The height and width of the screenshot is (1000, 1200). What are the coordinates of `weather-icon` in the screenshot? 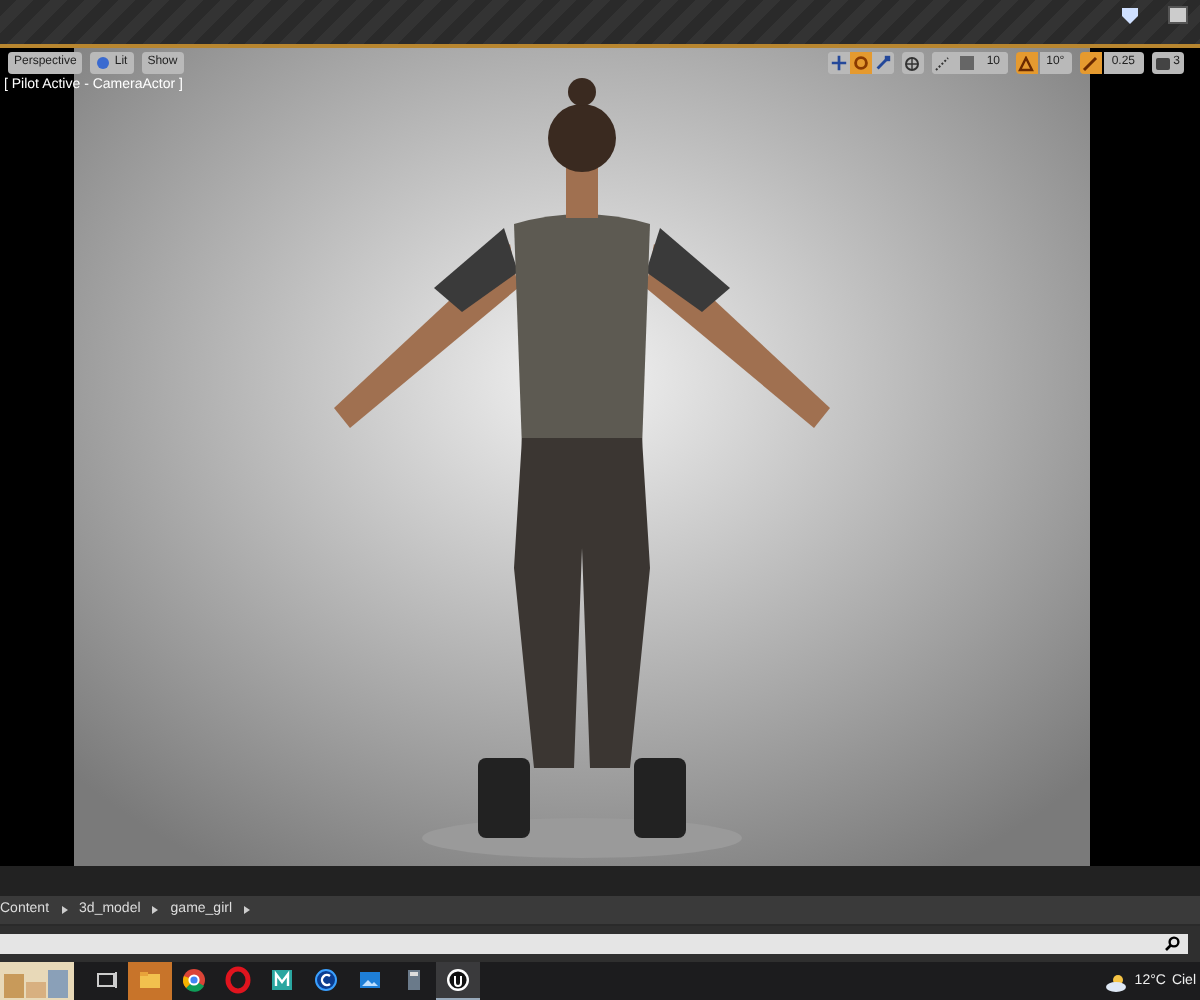 It's located at (1117, 982).